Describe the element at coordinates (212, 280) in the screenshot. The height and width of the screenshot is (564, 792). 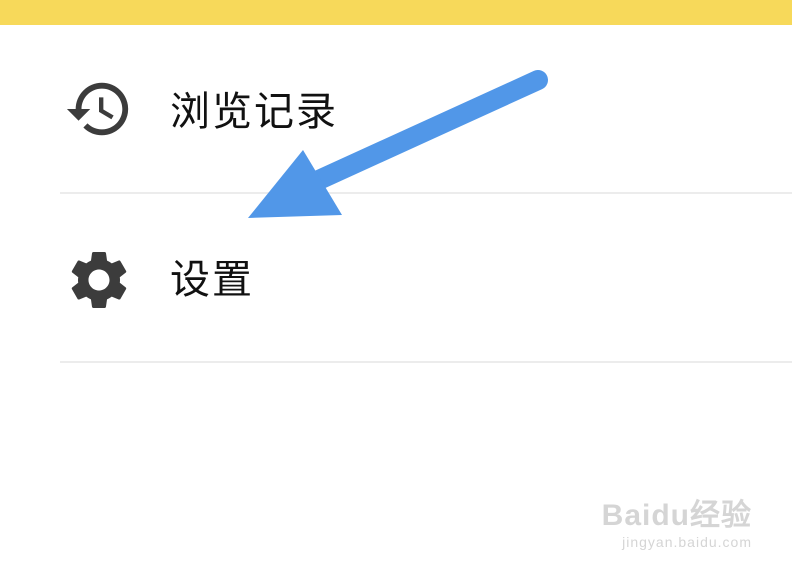
I see `menu-item-settings-label: 设置` at that location.